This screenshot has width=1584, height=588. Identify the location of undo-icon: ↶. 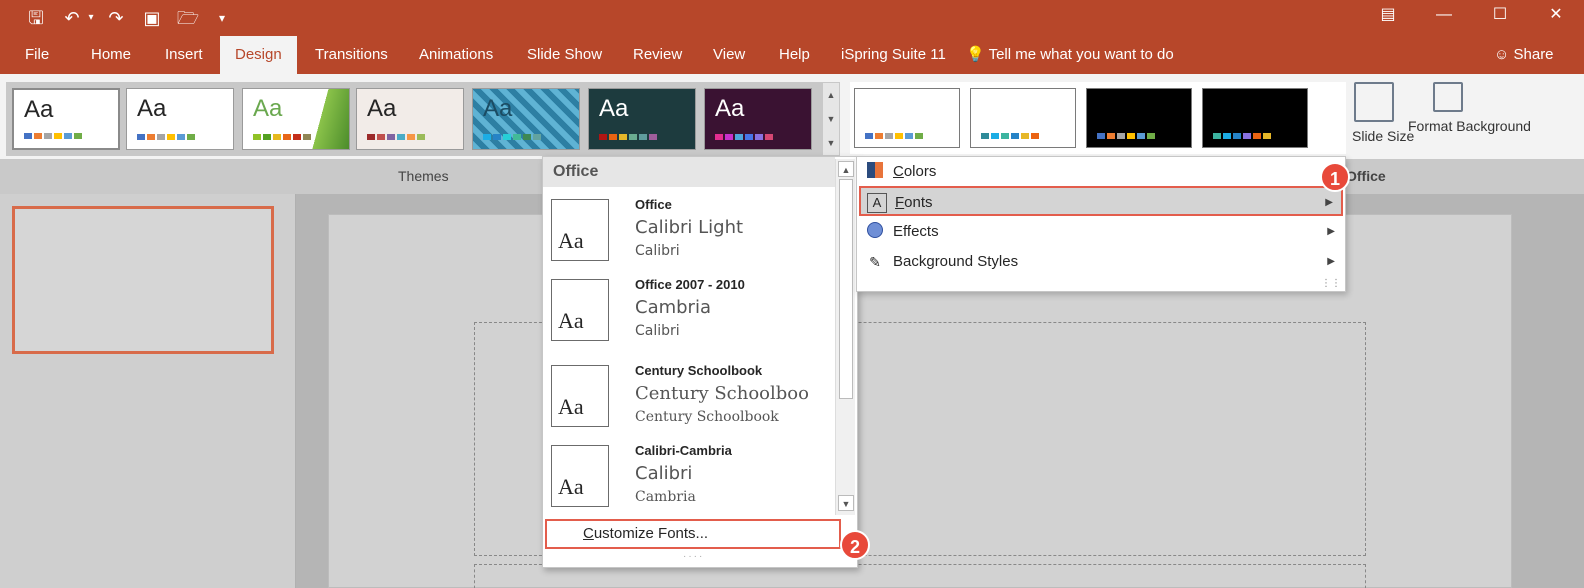
(72, 18).